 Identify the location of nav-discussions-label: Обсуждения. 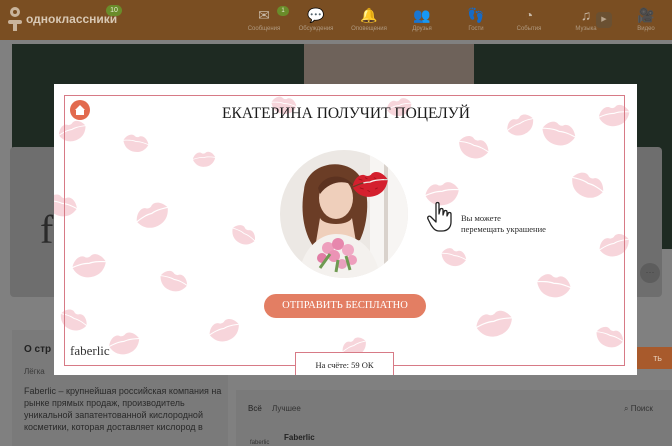
(316, 29).